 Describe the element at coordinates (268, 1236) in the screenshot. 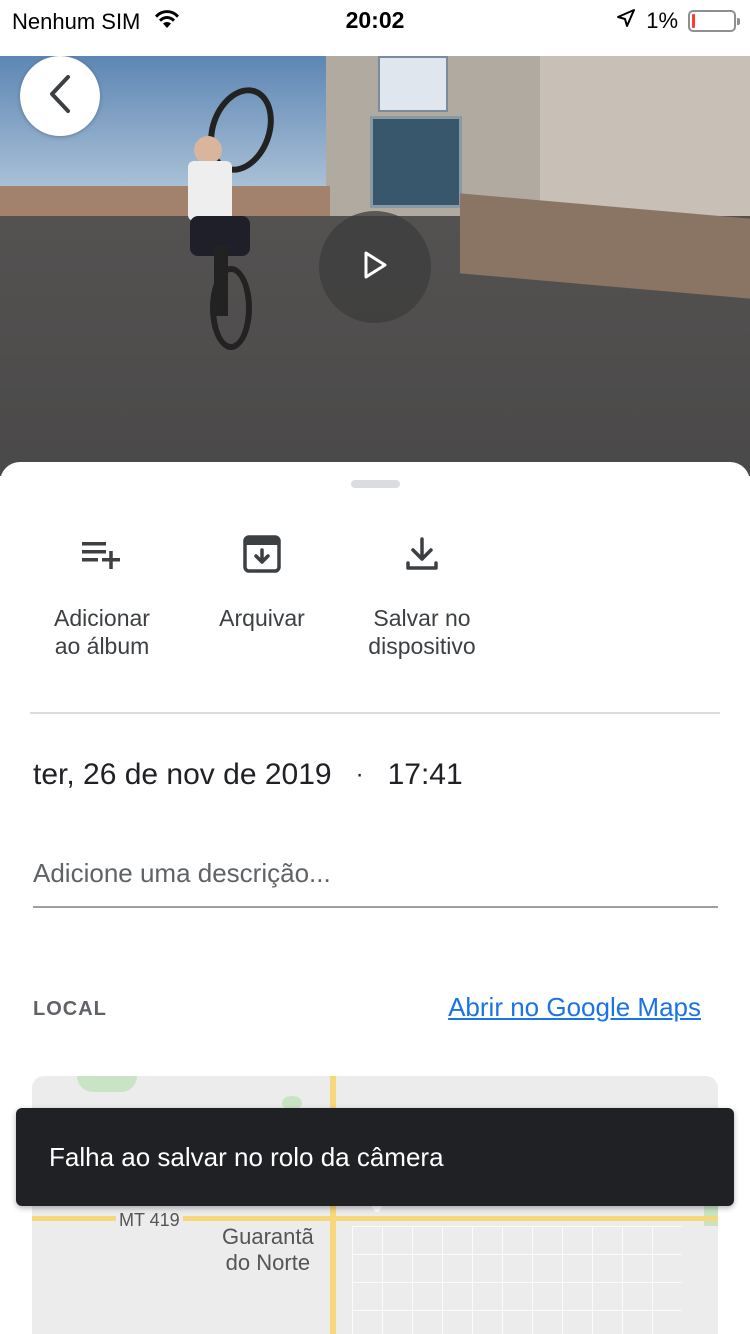

I see `map-city-line1: Guarantã` at that location.